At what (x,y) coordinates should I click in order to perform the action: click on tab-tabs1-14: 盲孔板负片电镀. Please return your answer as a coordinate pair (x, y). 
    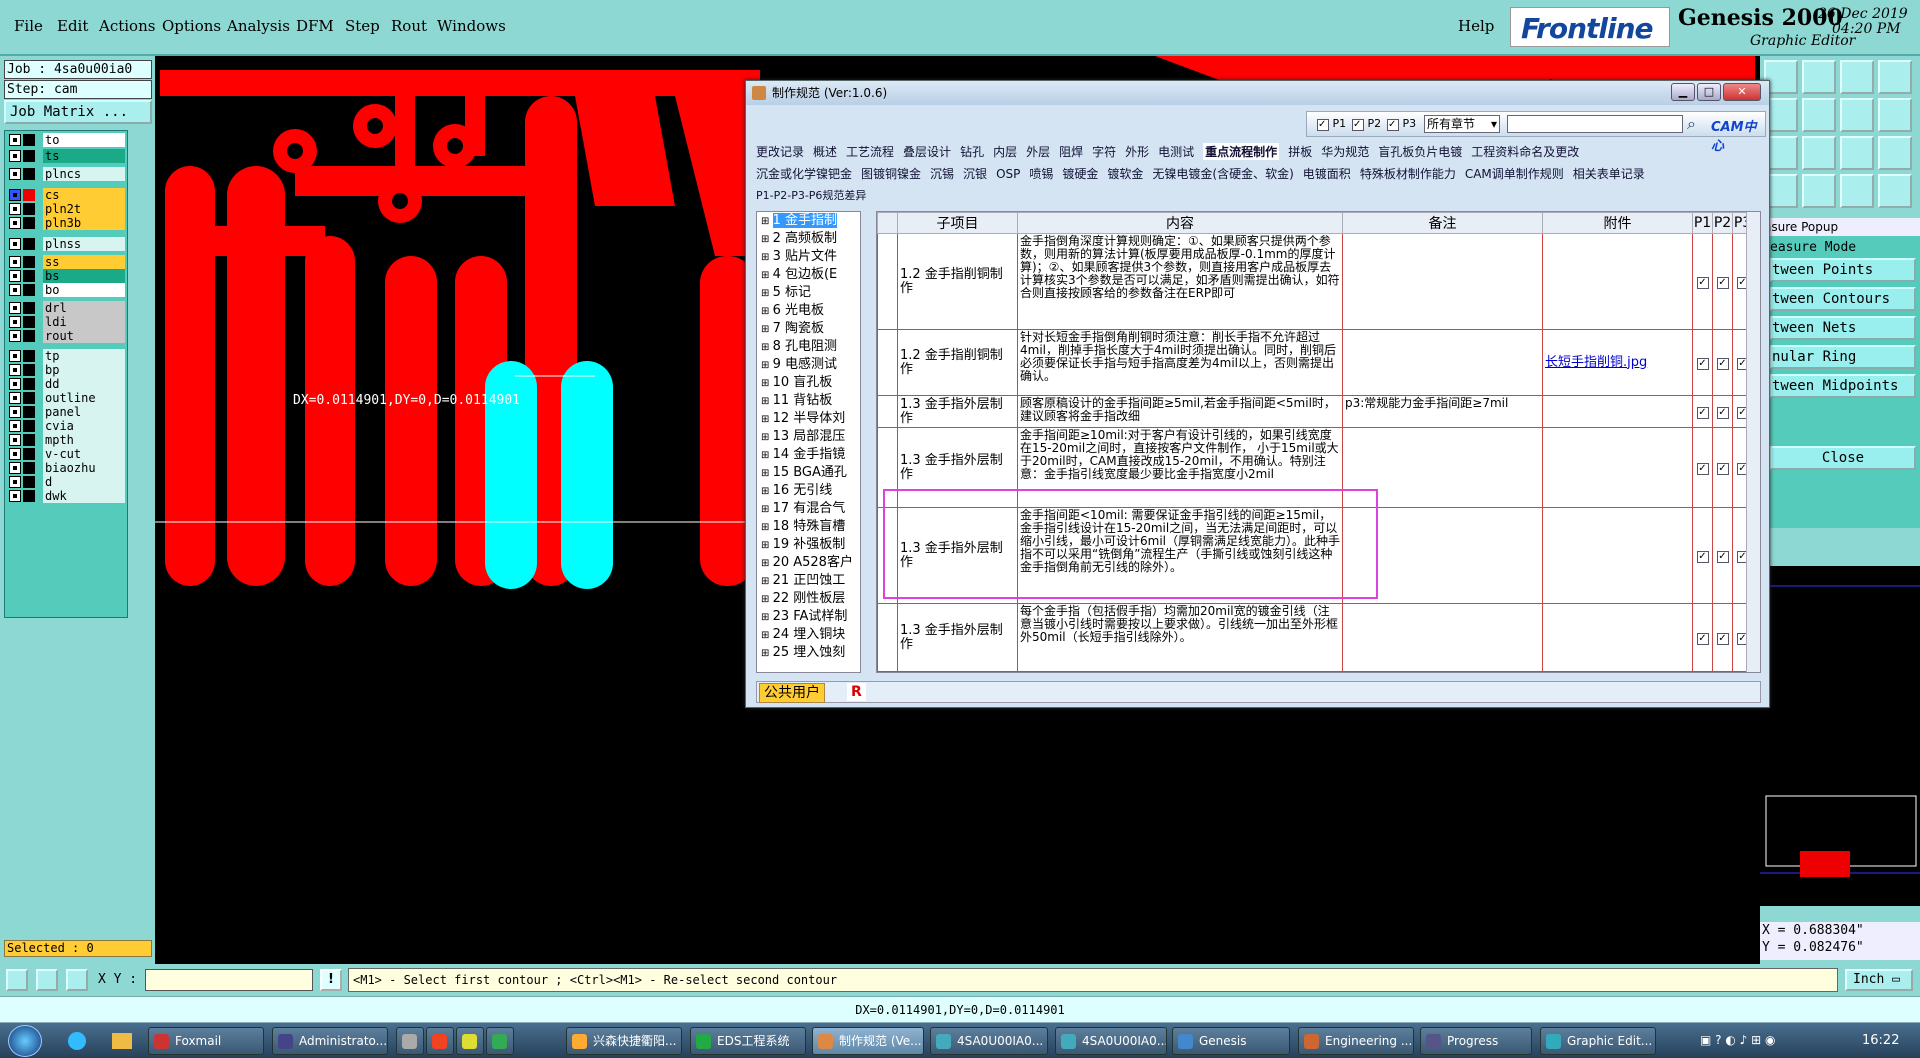
    Looking at the image, I should click on (1420, 151).